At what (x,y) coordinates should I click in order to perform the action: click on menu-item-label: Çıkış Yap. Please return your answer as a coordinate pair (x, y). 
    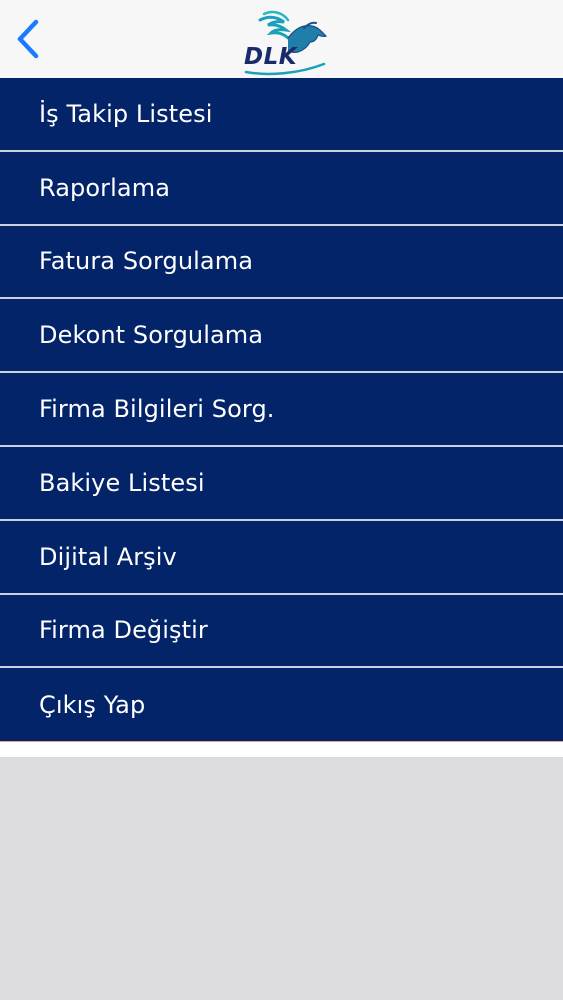
    Looking at the image, I should click on (92, 704).